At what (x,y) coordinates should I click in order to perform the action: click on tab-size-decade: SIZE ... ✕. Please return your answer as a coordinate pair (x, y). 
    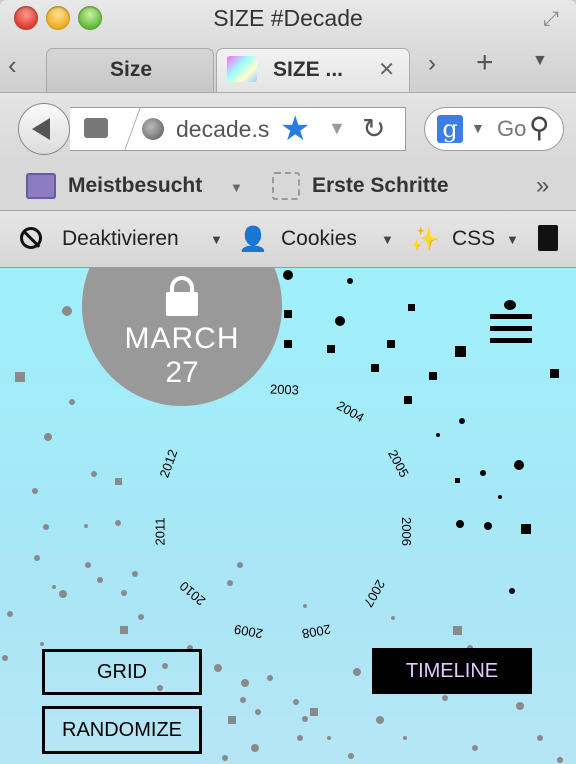
    Looking at the image, I should click on (313, 70).